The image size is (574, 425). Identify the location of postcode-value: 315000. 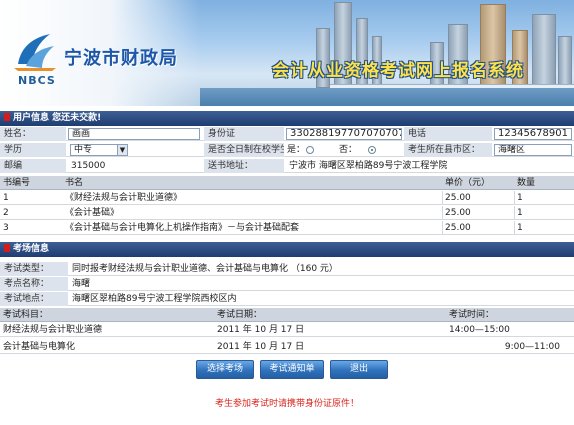
(88, 166).